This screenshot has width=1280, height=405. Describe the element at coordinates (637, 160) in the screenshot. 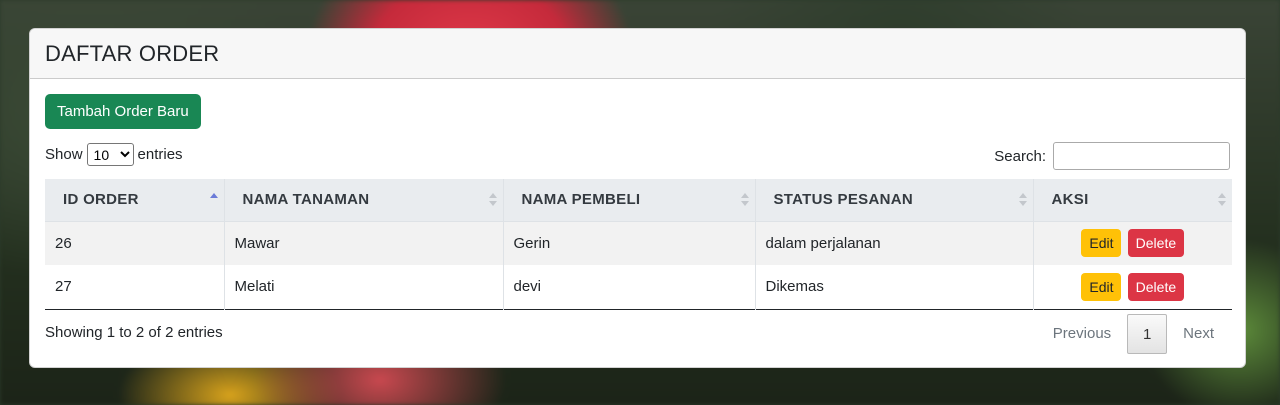

I see `table-controls: Show 10 entries Search:` at that location.